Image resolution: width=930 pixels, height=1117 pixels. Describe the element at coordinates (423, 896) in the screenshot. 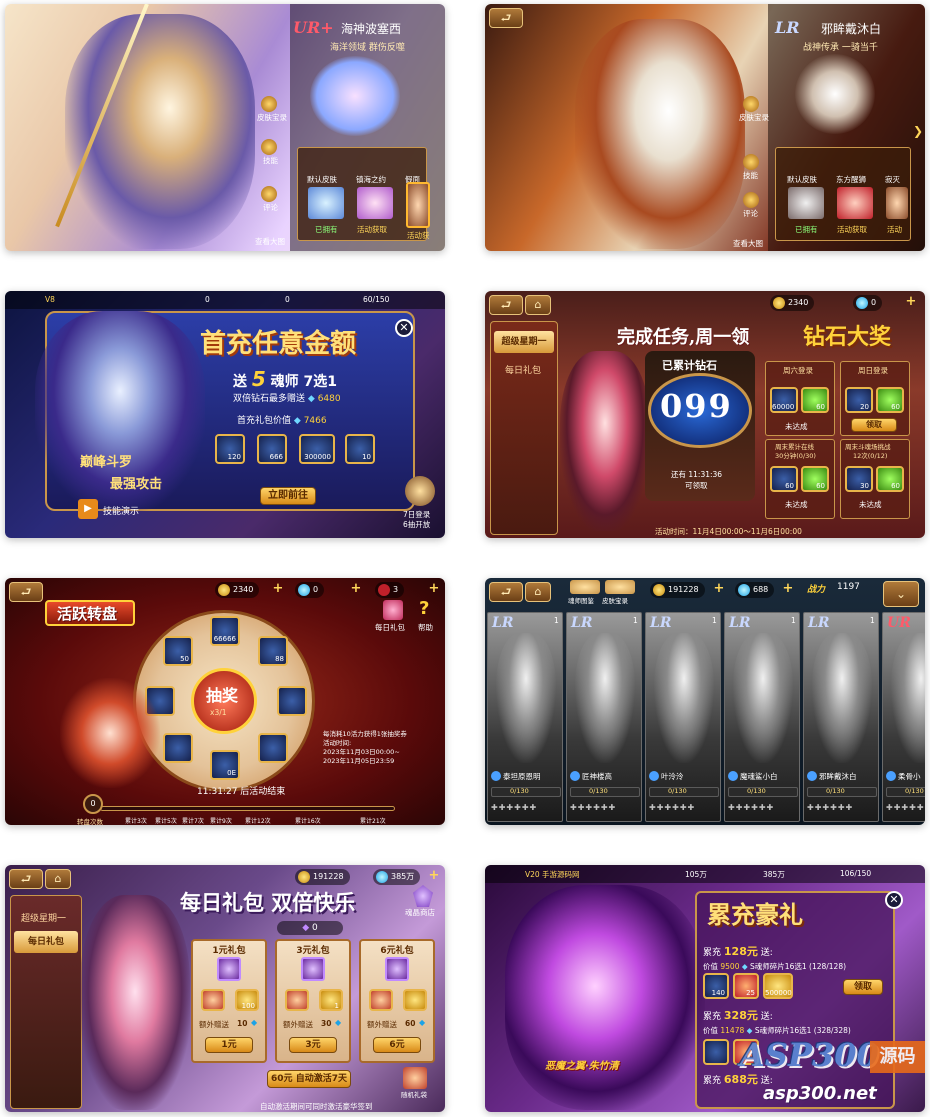

I see `crystal-shop-icon` at that location.